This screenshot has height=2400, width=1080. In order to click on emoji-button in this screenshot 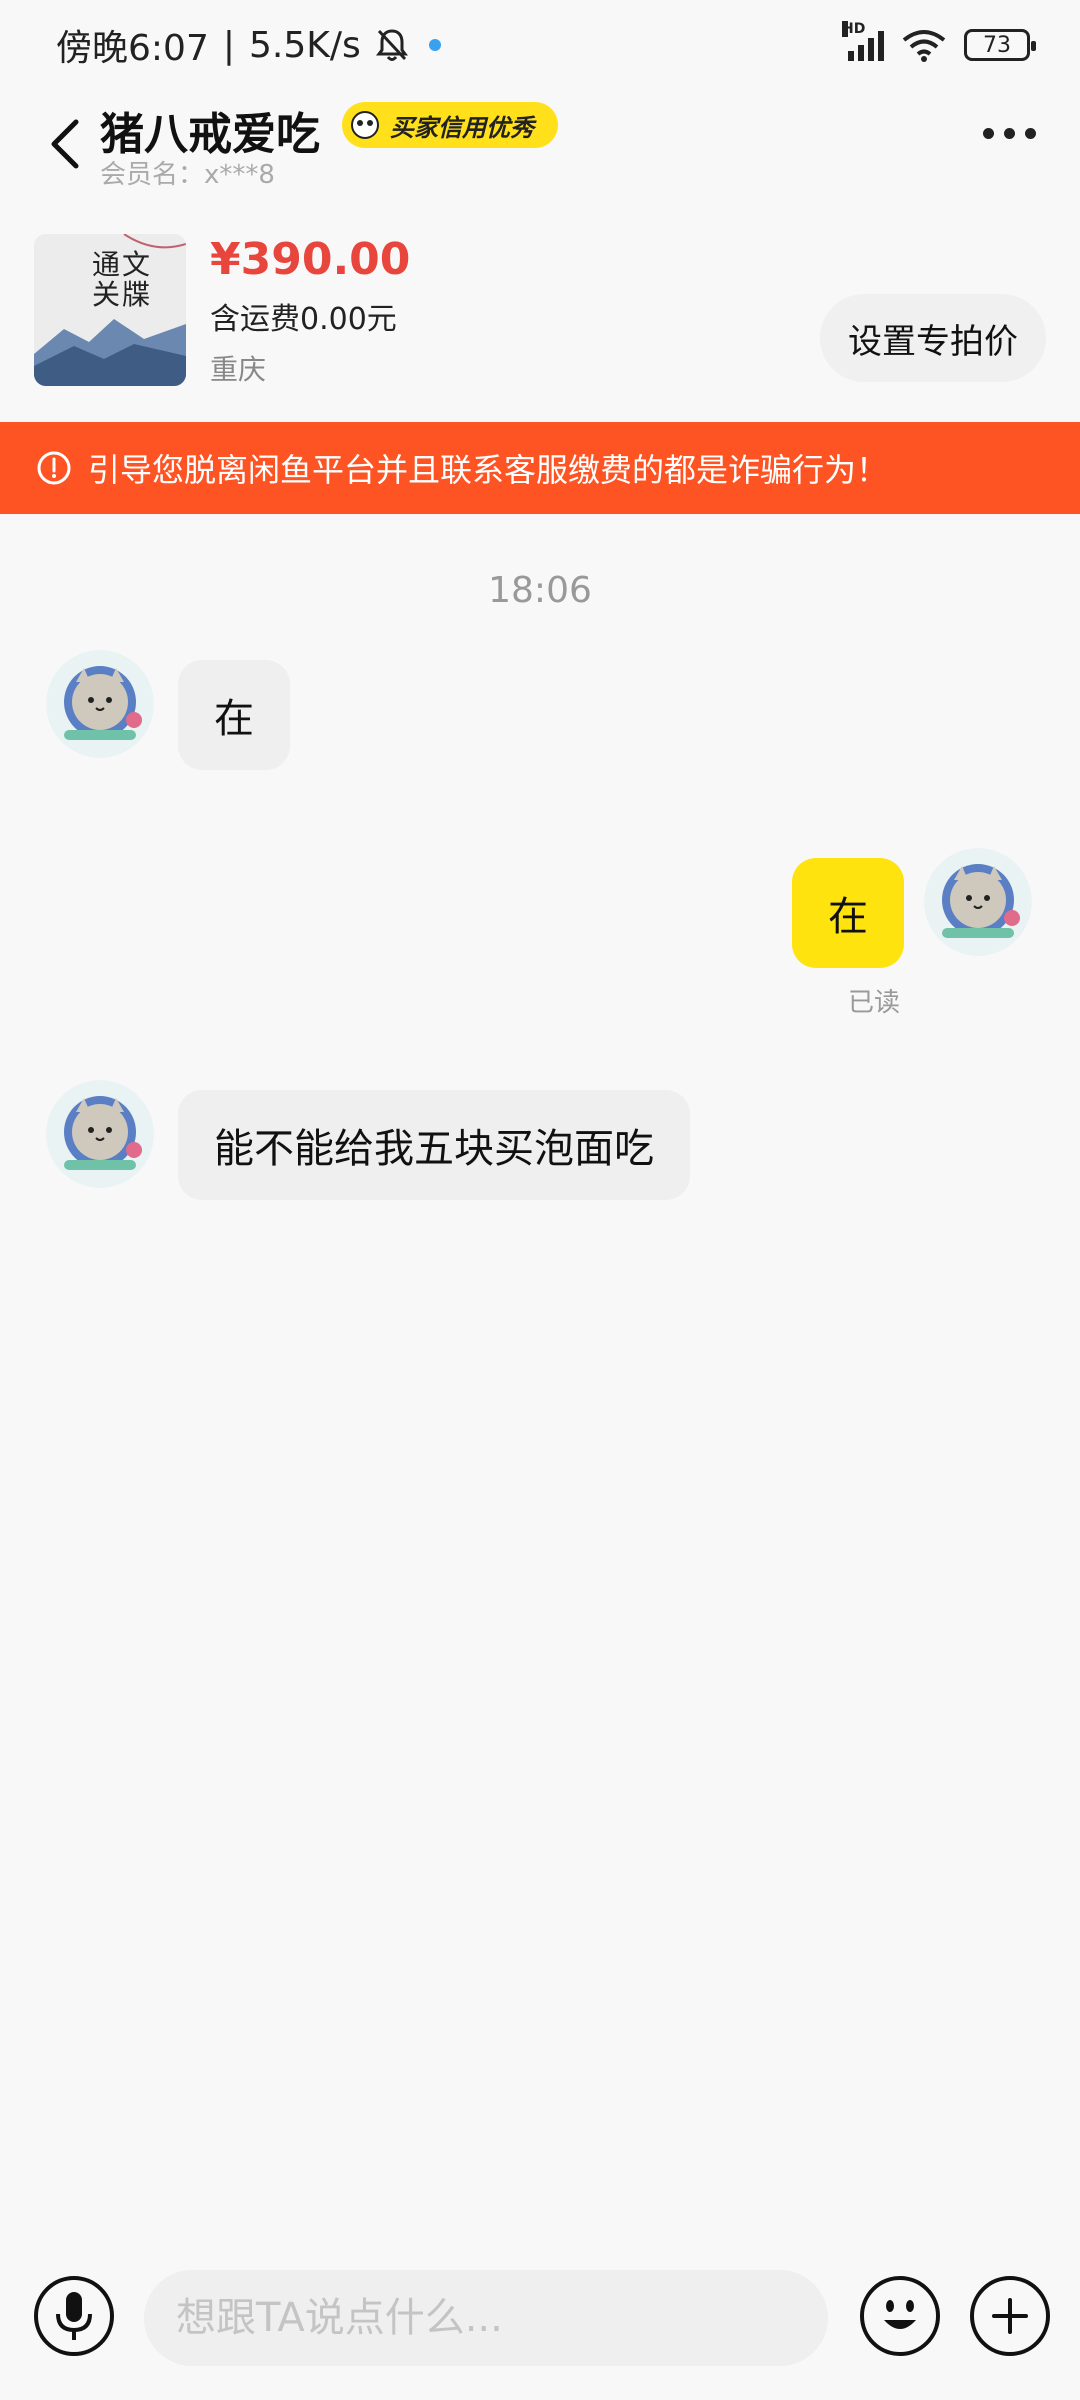, I will do `click(900, 2316)`.